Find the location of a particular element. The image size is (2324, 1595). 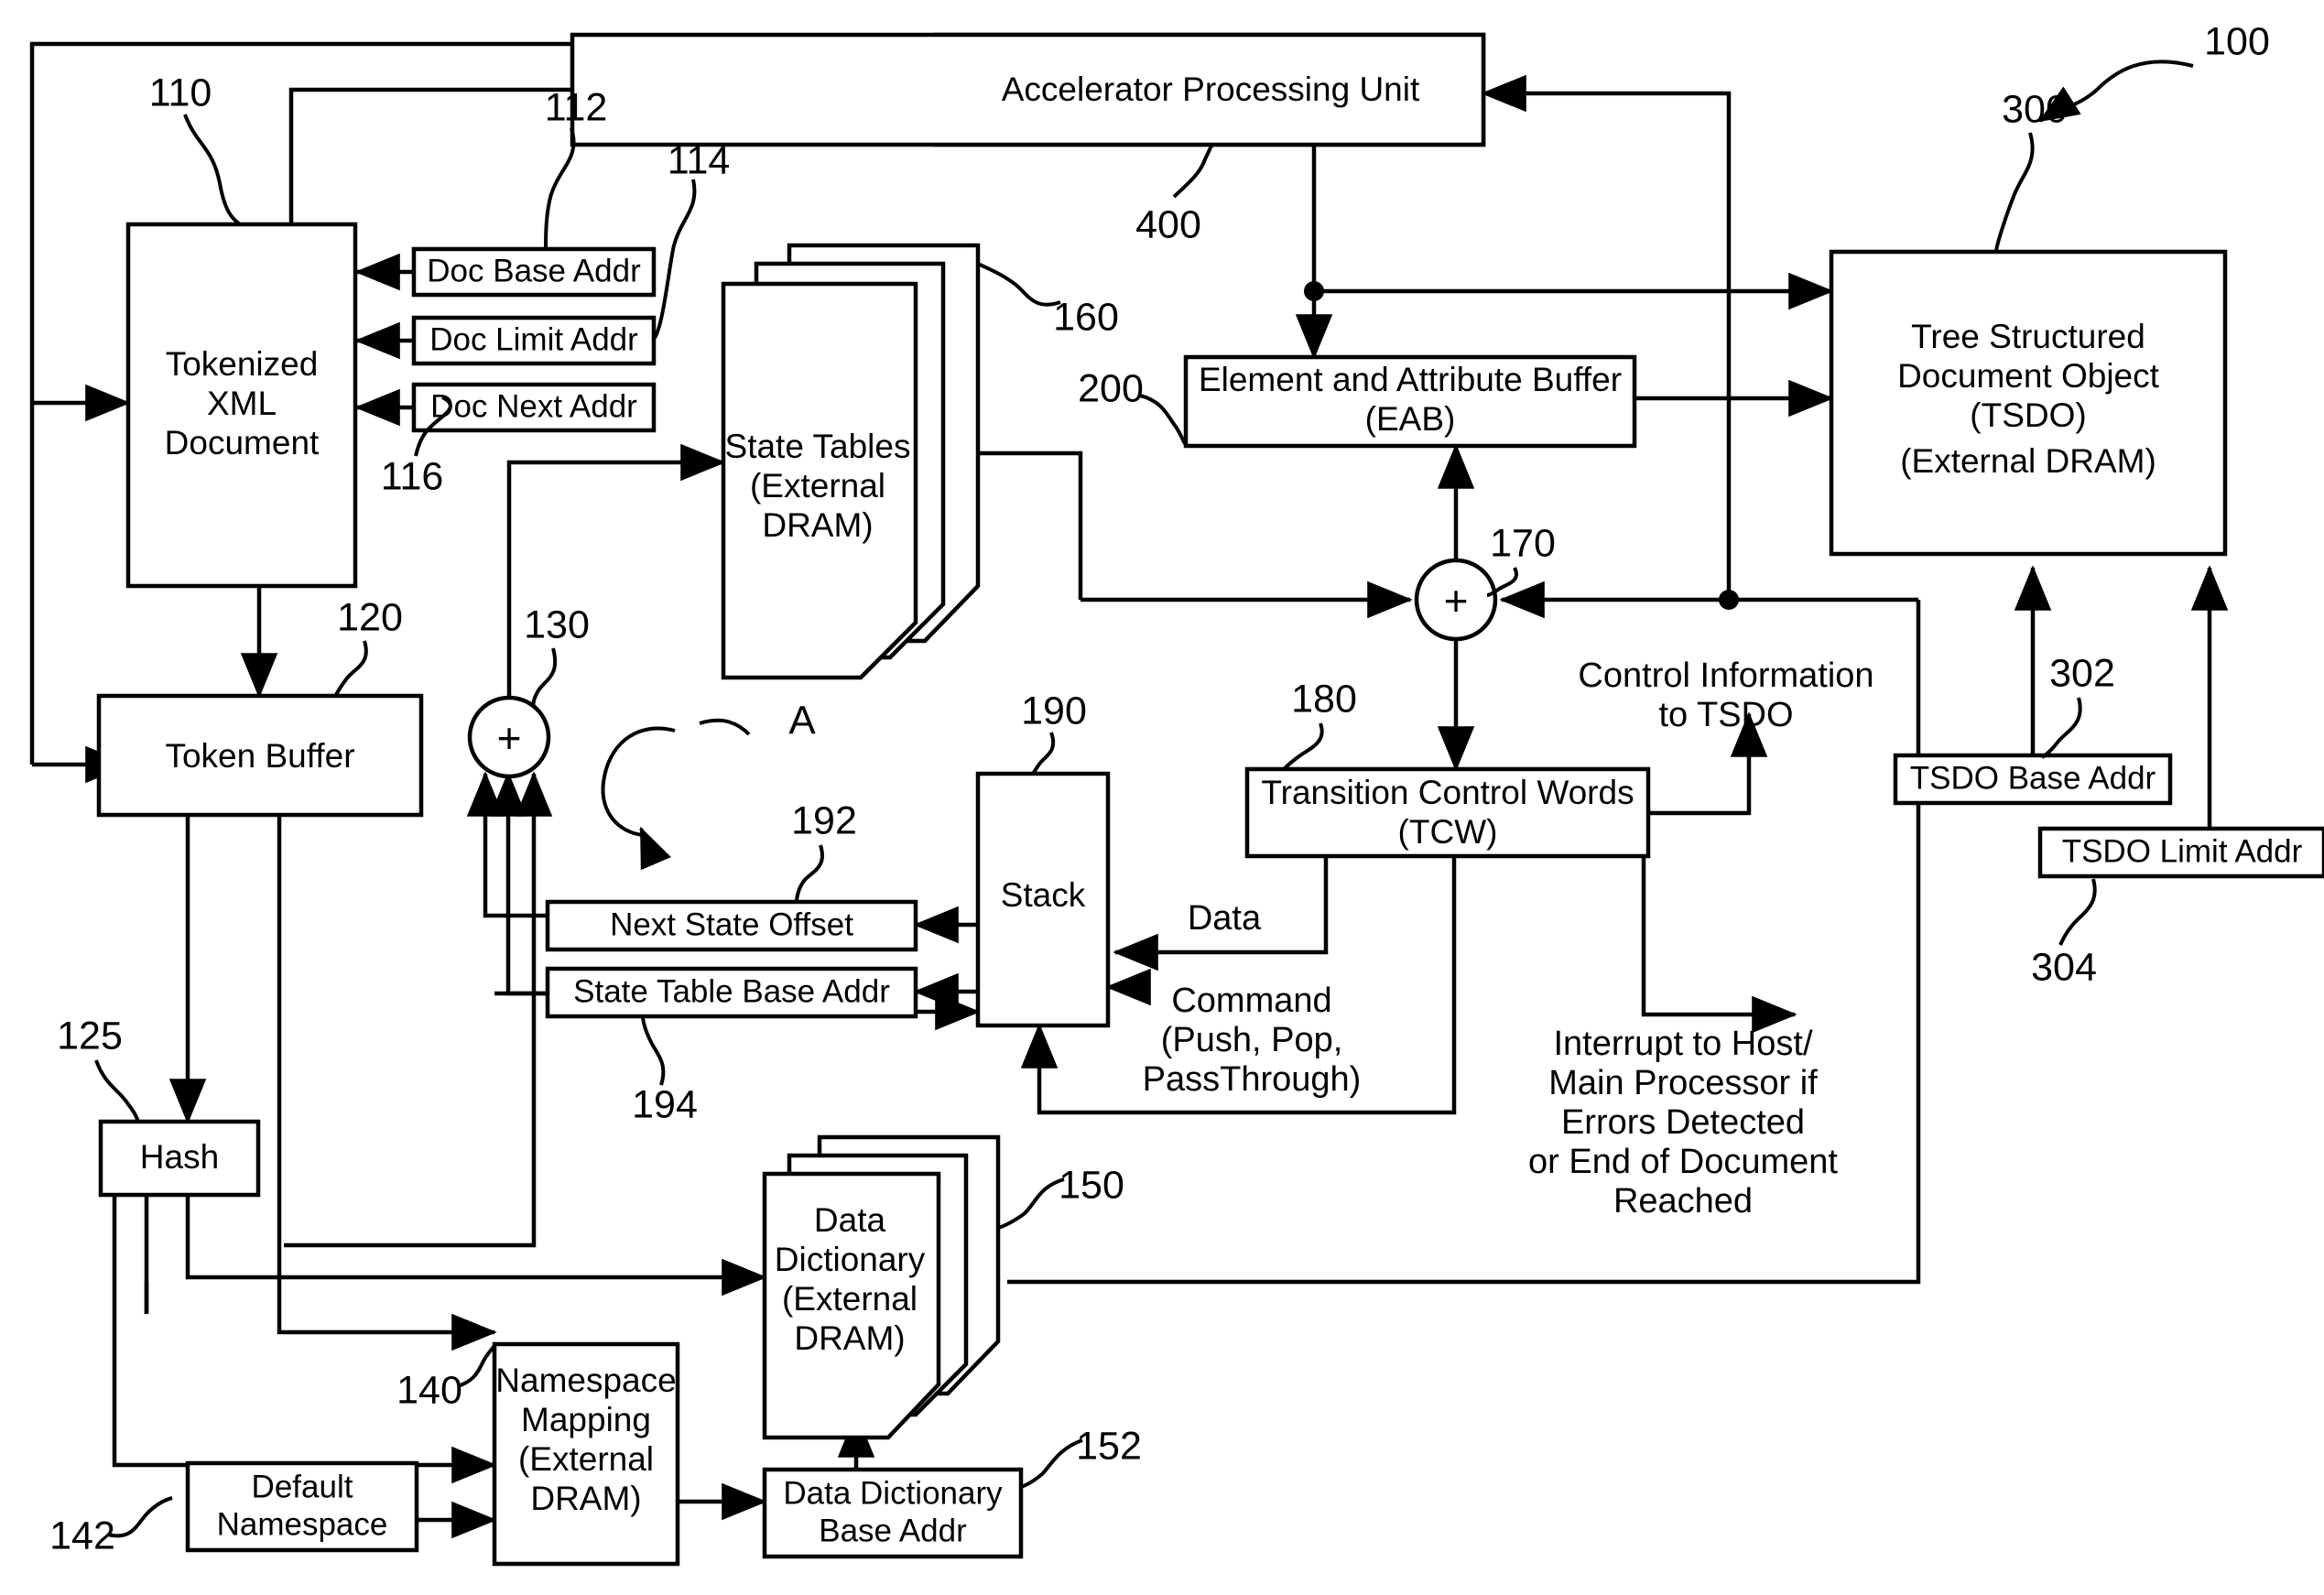

state-tables-line-2: (External is located at coordinates (818, 486).